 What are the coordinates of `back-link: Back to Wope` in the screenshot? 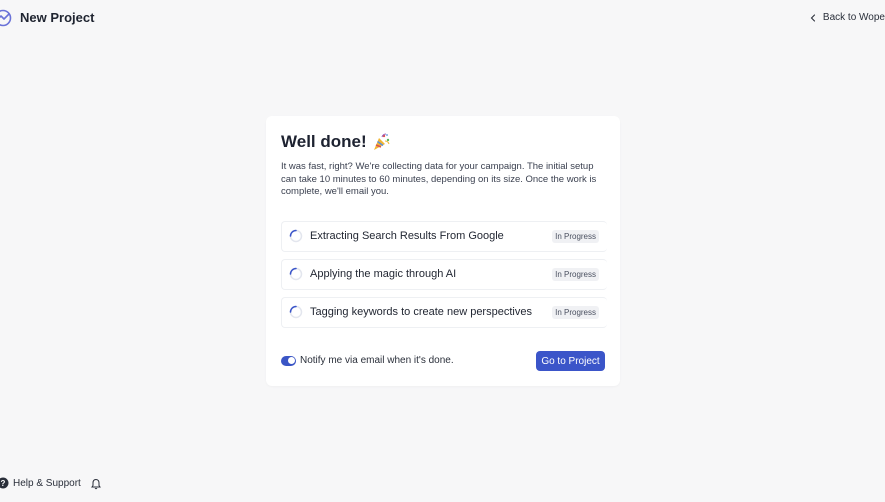 It's located at (847, 17).